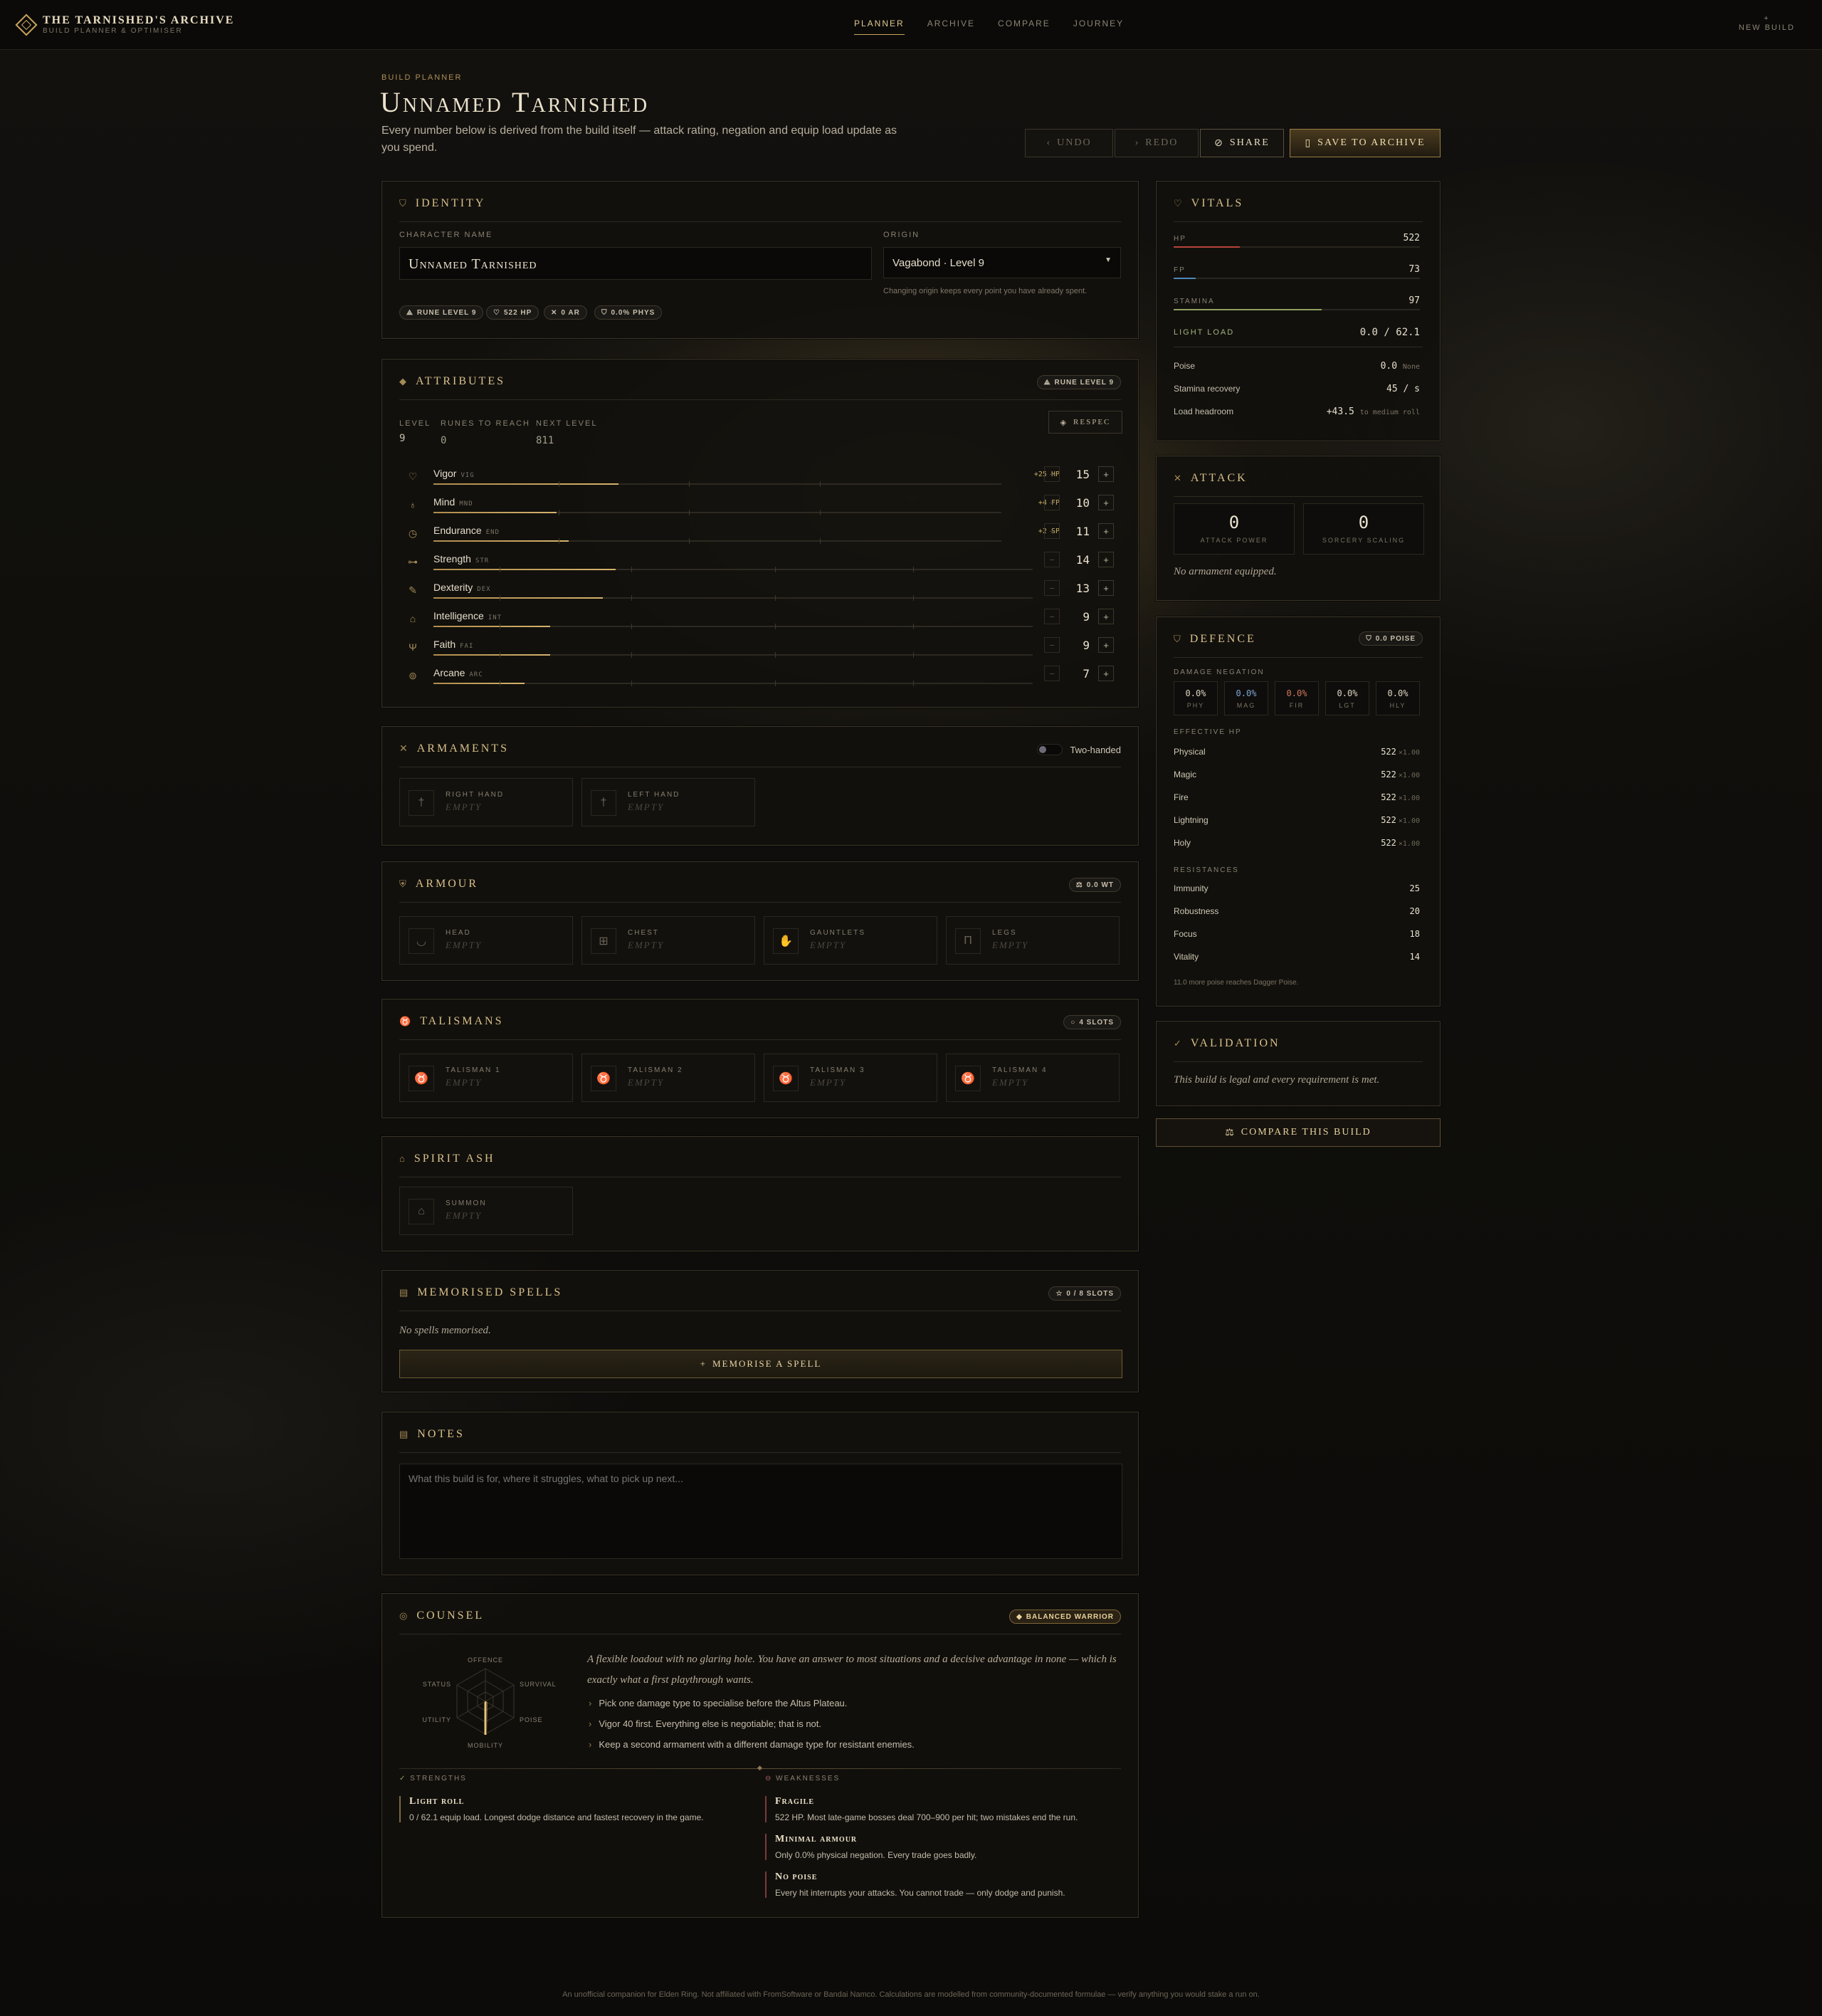 The height and width of the screenshot is (2016, 1822). What do you see at coordinates (1033, 1078) in the screenshot?
I see `talisman-slot-4: ♉ TALISMAN 4 EMPTY` at bounding box center [1033, 1078].